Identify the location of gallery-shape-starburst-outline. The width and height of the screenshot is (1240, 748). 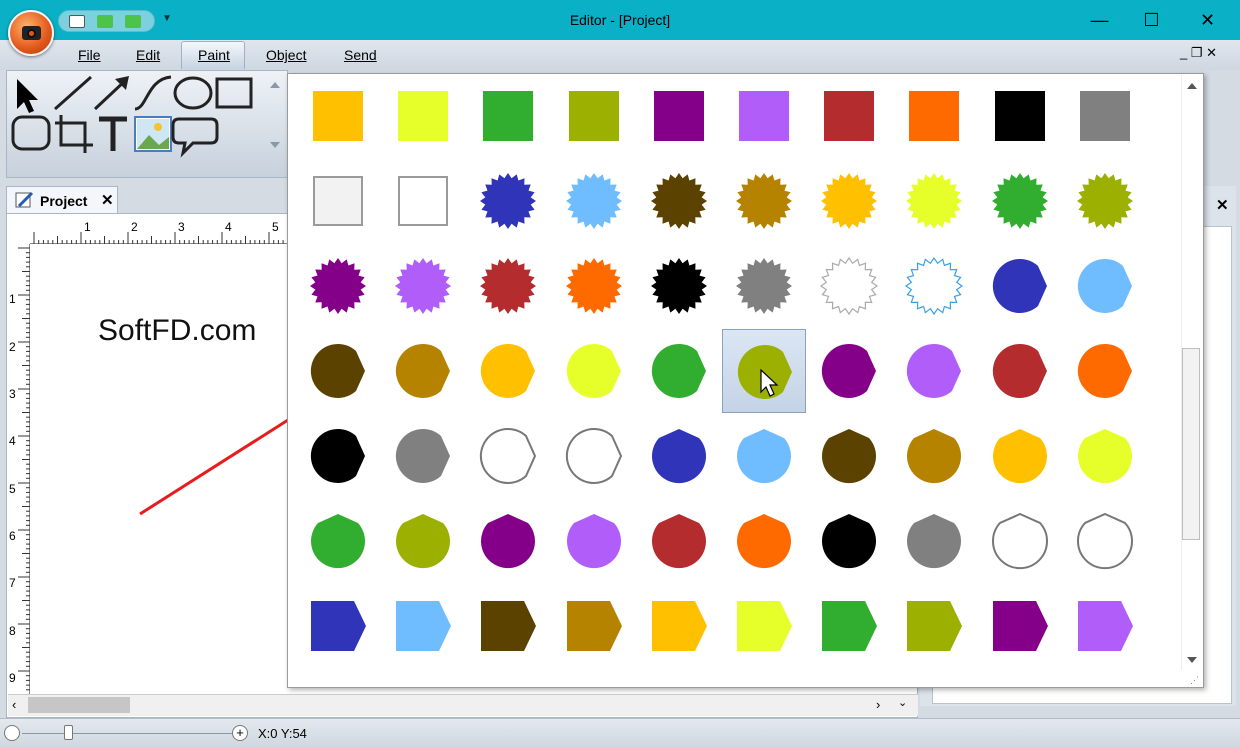
(849, 286).